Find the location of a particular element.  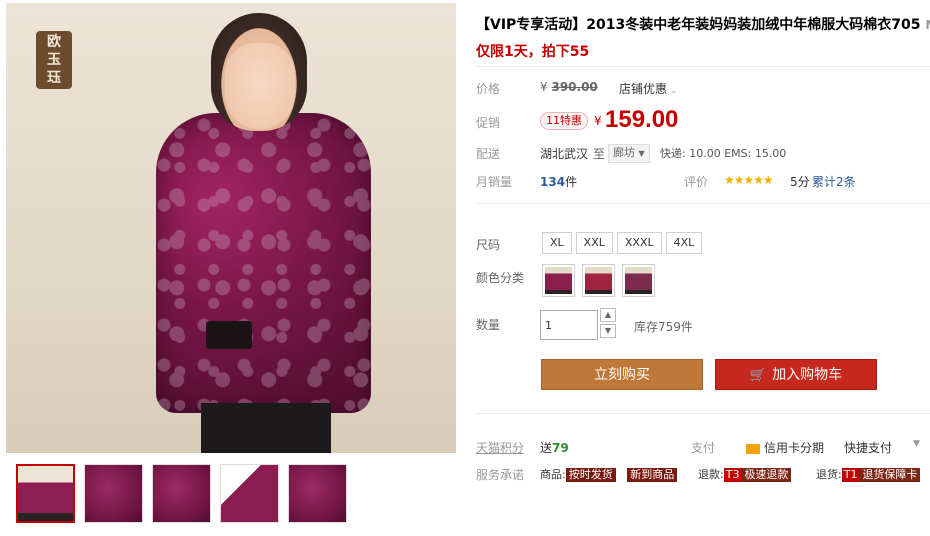

service-label: 服务承诺 is located at coordinates (500, 475).